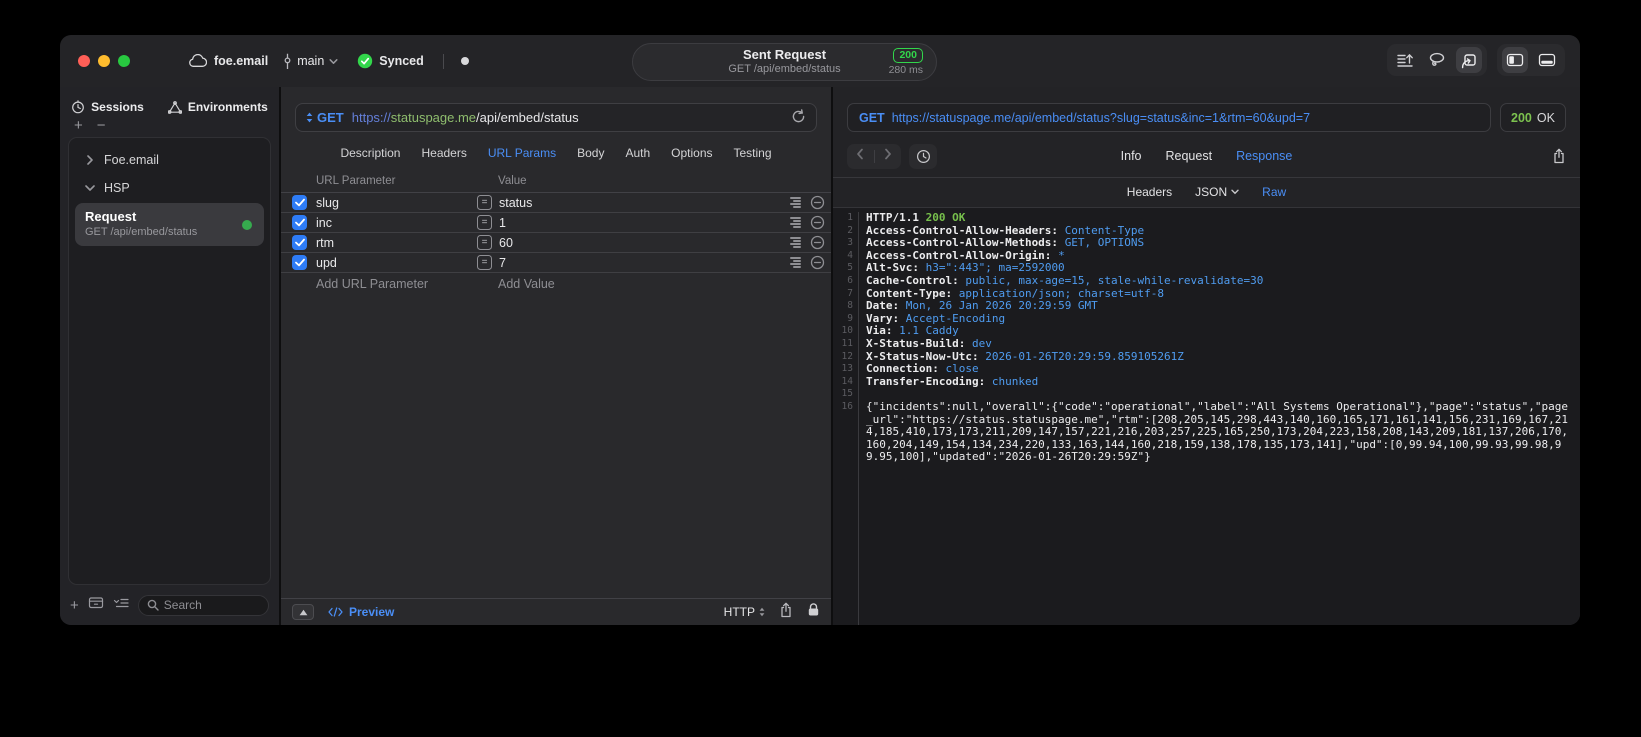 This screenshot has height=737, width=1641. Describe the element at coordinates (203, 605) in the screenshot. I see `search-input: Search` at that location.